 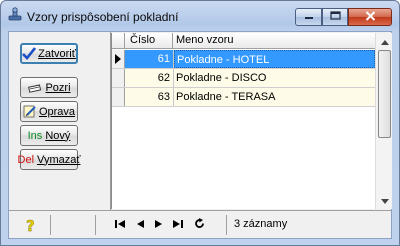 What do you see at coordinates (274, 41) in the screenshot?
I see `column-header-meno: Meno vzoru` at bounding box center [274, 41].